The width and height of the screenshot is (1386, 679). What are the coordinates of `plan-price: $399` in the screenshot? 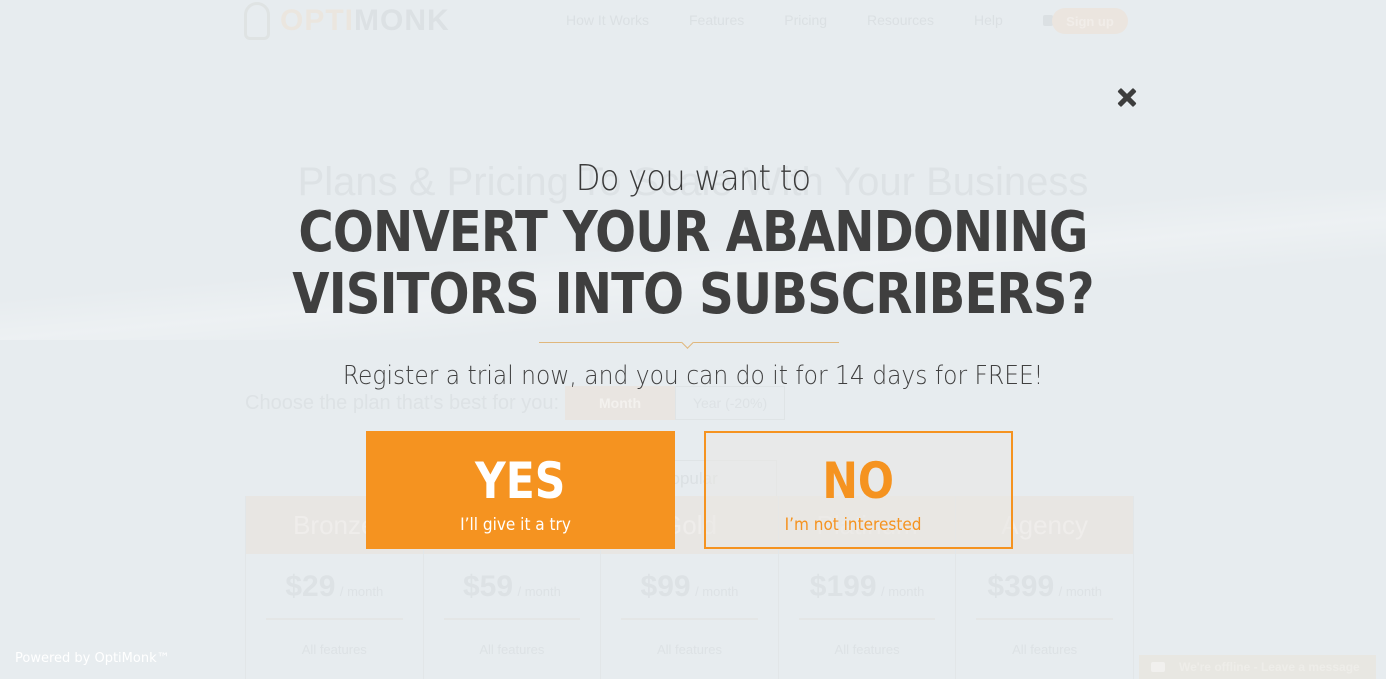 It's located at (1021, 586).